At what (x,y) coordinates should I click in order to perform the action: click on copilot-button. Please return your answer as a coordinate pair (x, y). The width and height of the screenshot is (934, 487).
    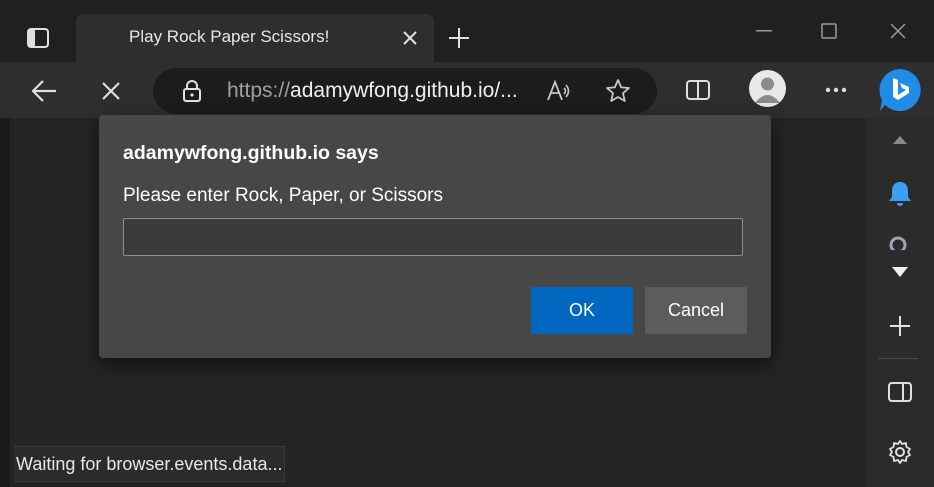
    Looking at the image, I should click on (900, 90).